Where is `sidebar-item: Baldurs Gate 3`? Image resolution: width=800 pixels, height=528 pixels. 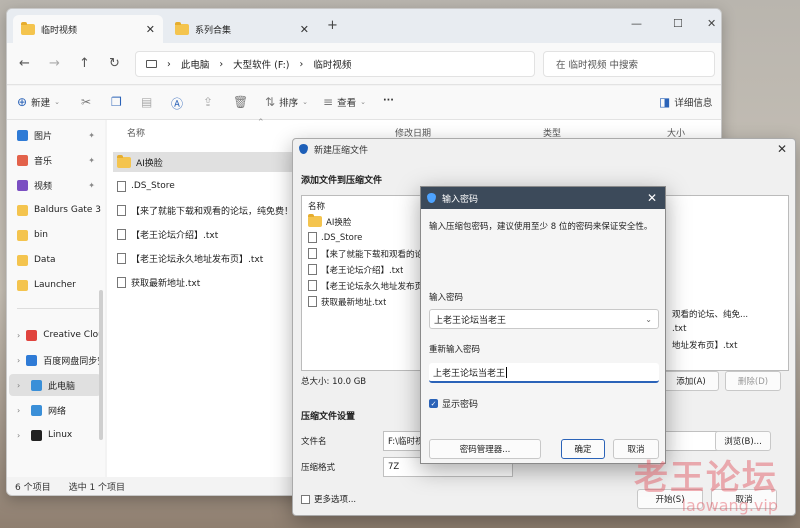 sidebar-item: Baldurs Gate 3 is located at coordinates (59, 210).